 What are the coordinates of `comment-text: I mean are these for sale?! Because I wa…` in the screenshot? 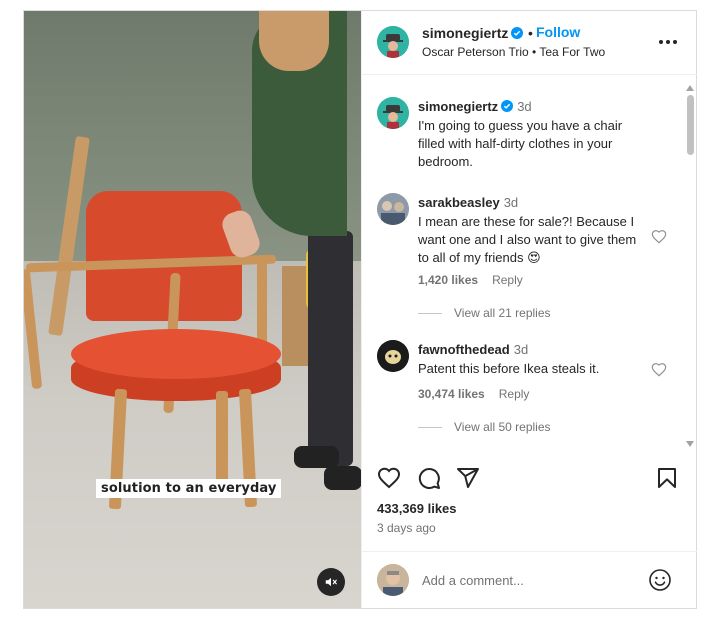 It's located at (527, 239).